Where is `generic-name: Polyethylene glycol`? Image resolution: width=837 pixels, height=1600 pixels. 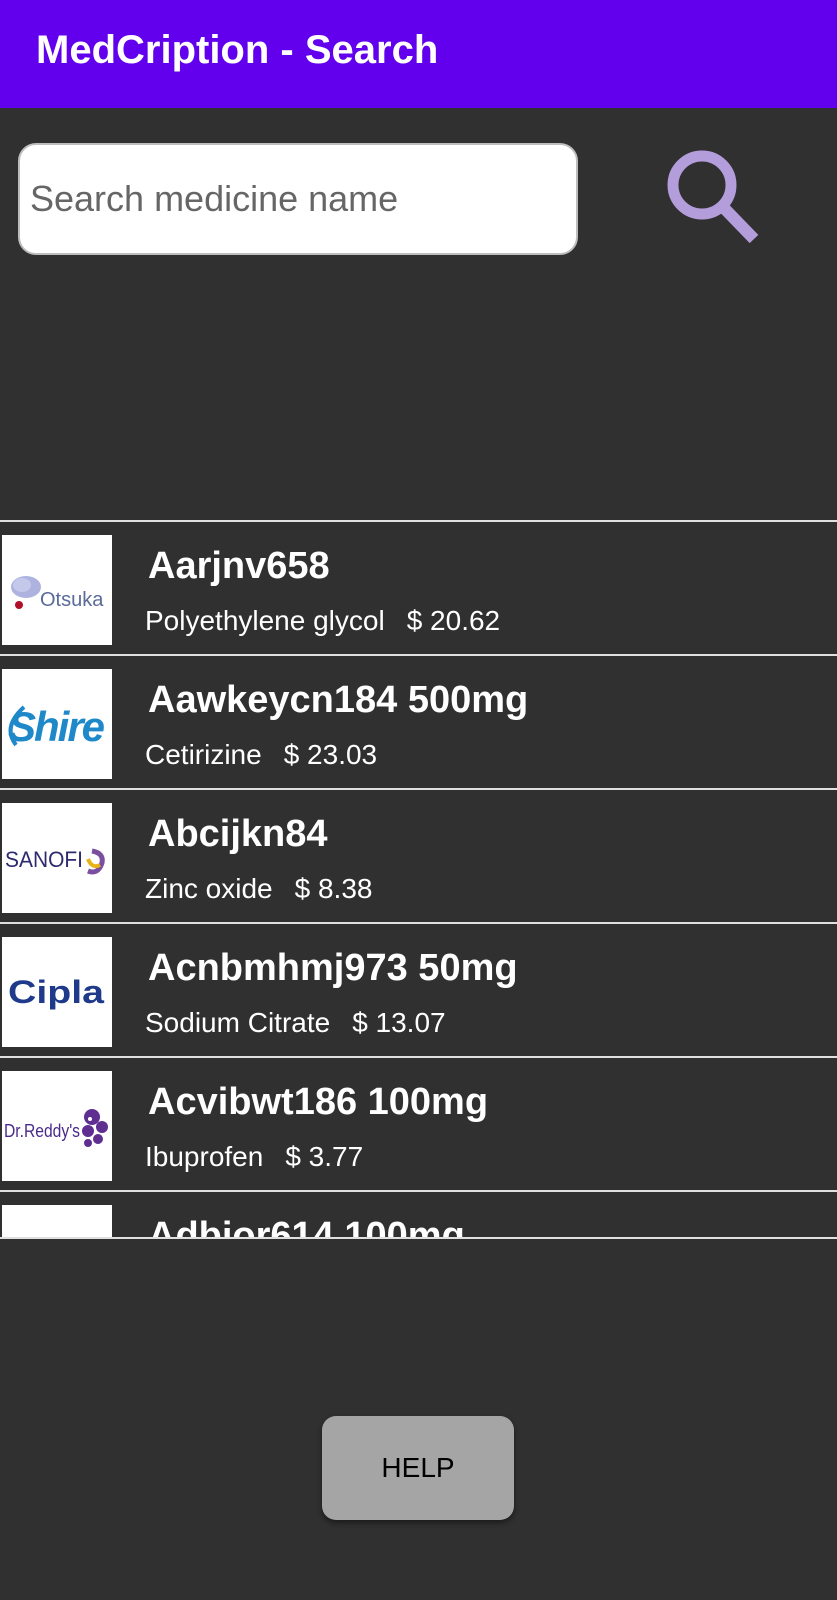 generic-name: Polyethylene glycol is located at coordinates (265, 620).